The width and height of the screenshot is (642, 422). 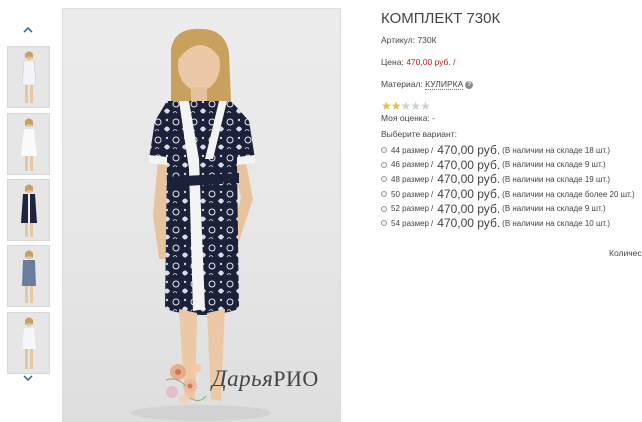 What do you see at coordinates (410, 165) in the screenshot?
I see `variant-size: 46 размер` at bounding box center [410, 165].